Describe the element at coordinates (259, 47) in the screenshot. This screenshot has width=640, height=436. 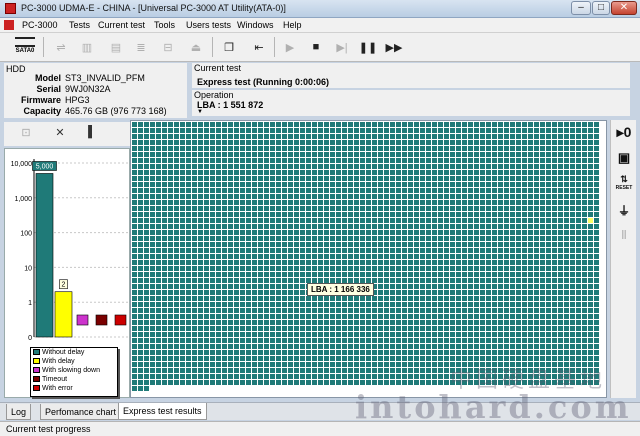
I see `exit-icon: ⇤` at that location.